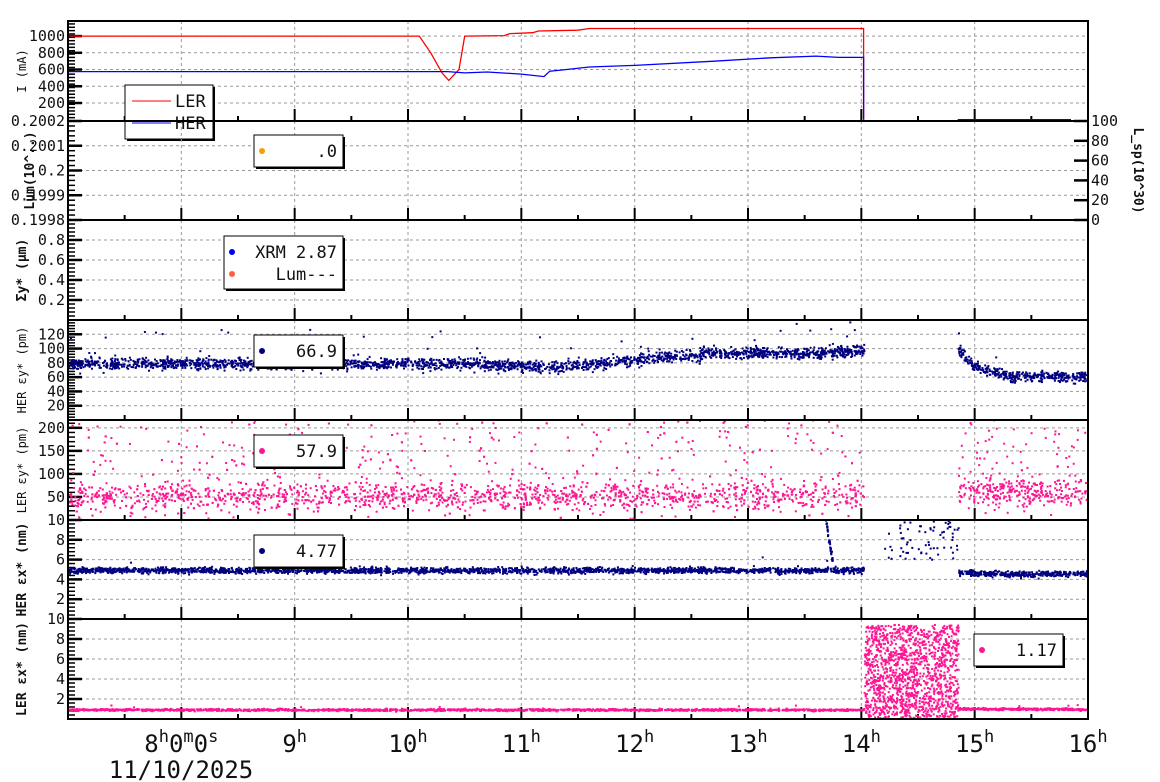  I want to click on y-tick-label: 120, so click(51, 334).